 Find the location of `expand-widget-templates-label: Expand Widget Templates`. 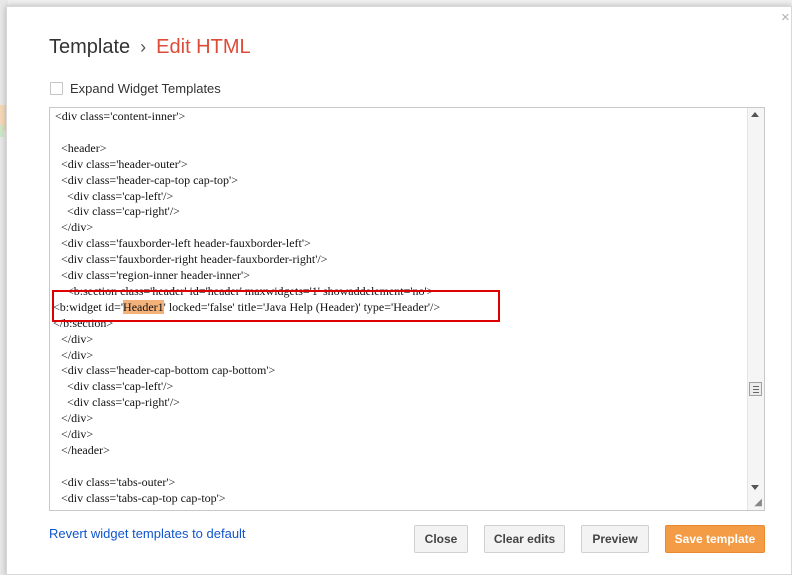

expand-widget-templates-label: Expand Widget Templates is located at coordinates (145, 88).